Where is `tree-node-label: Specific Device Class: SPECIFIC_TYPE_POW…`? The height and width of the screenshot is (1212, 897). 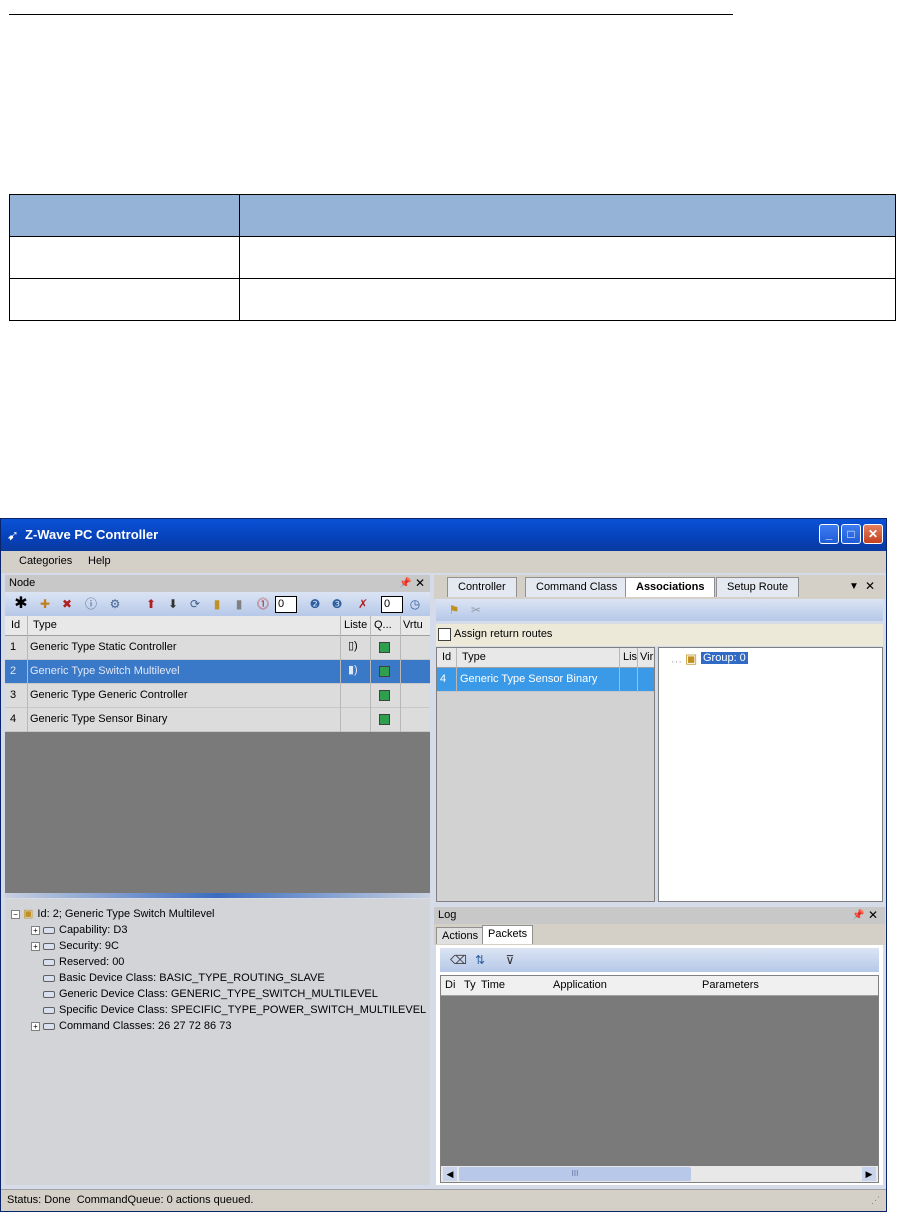 tree-node-label: Specific Device Class: SPECIFIC_TYPE_POW… is located at coordinates (243, 1010).